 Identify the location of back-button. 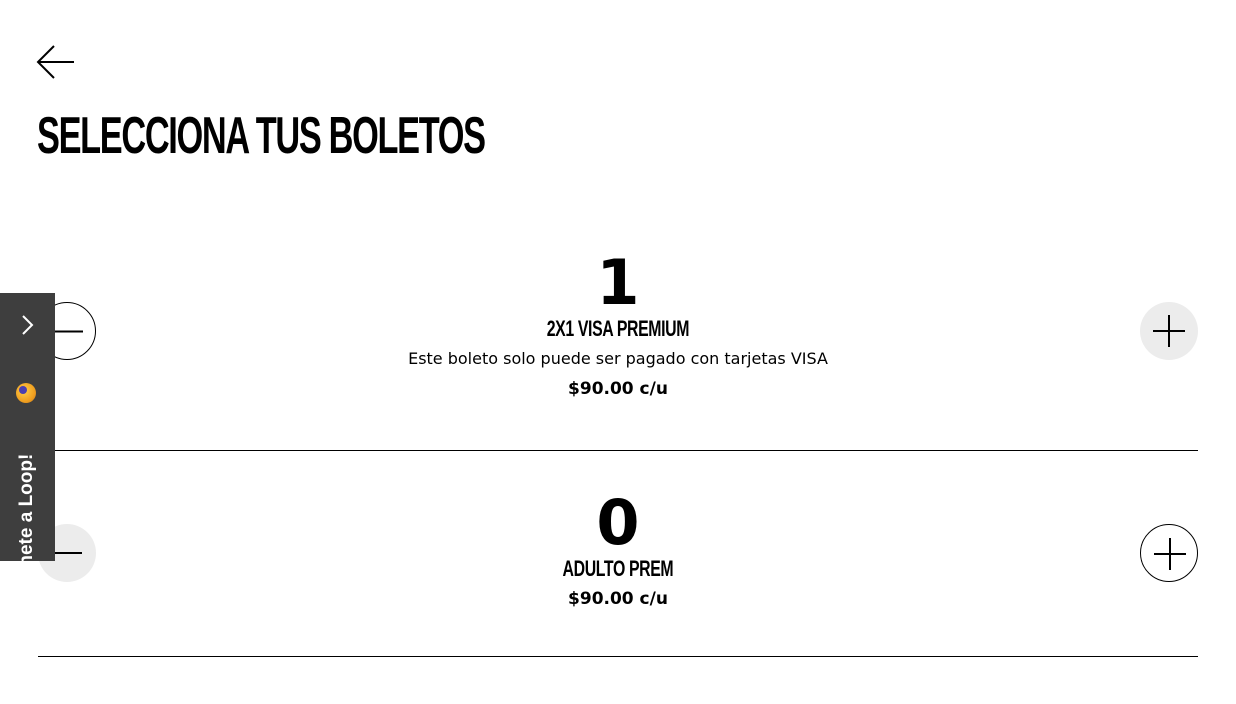
(56, 62).